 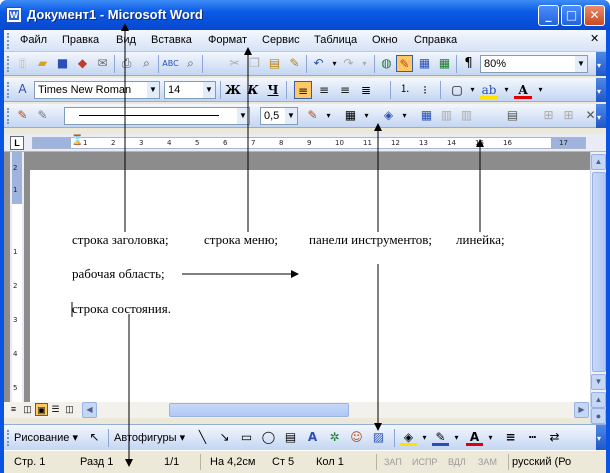 What do you see at coordinates (42, 115) in the screenshot?
I see `eraser-icon: ✎` at bounding box center [42, 115].